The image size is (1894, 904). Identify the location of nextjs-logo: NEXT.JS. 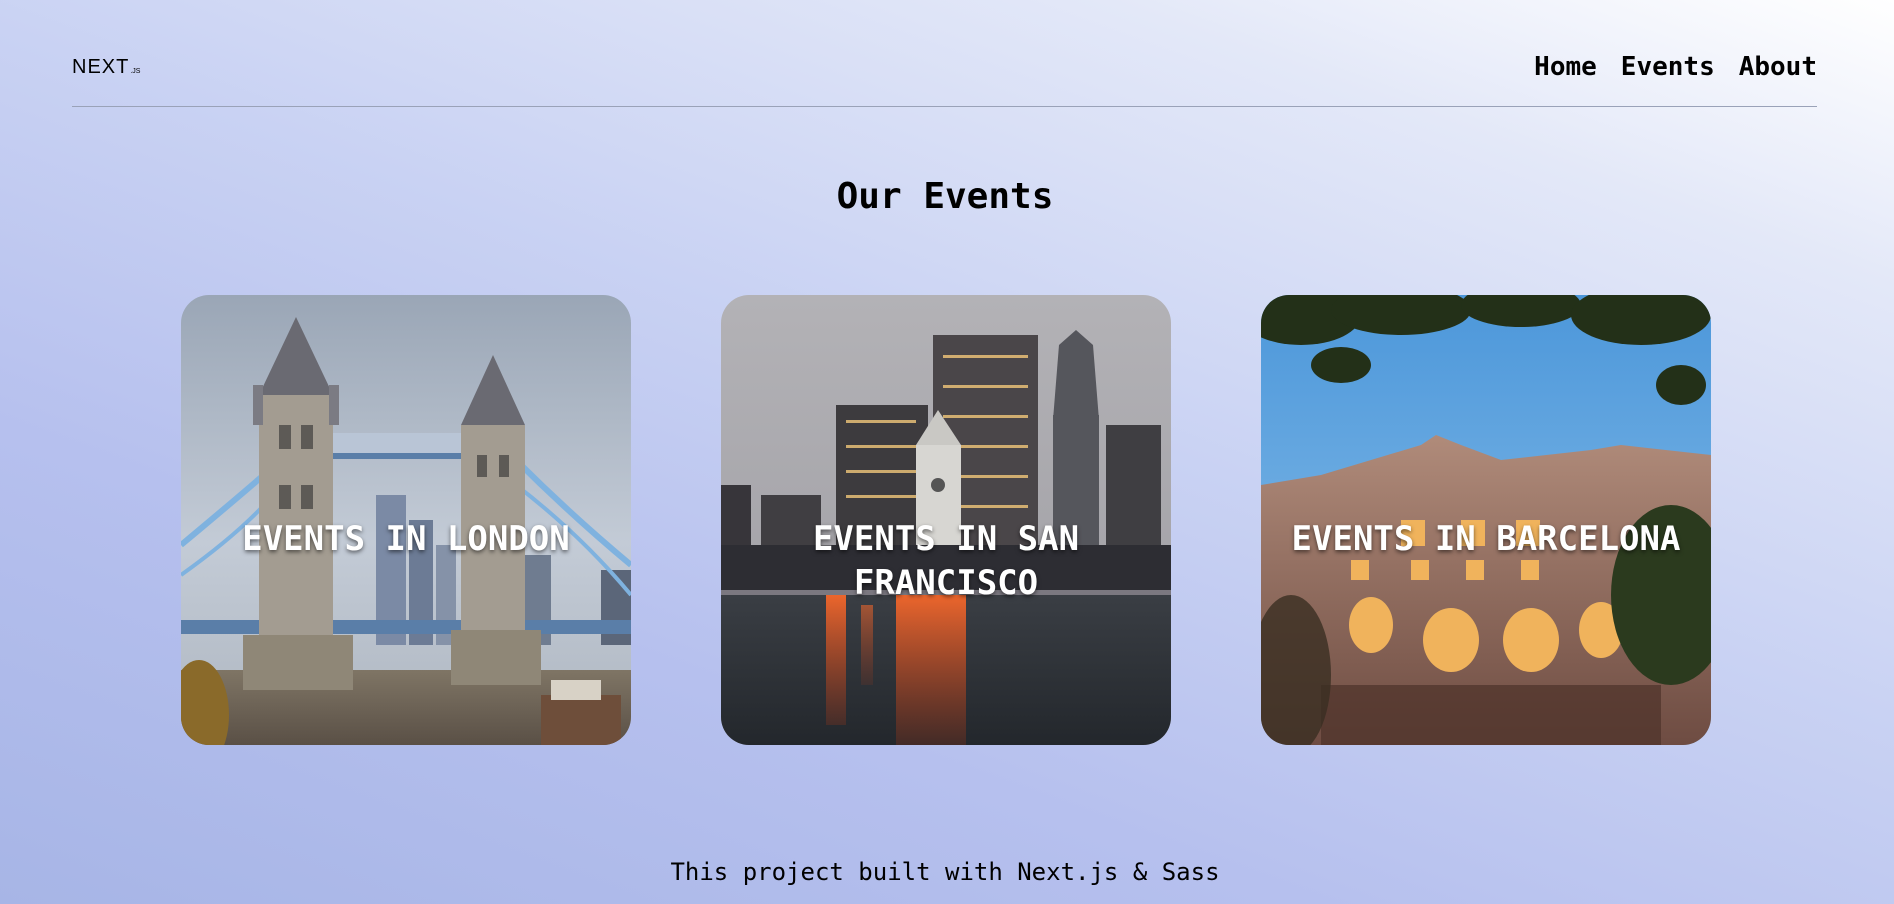
(106, 67).